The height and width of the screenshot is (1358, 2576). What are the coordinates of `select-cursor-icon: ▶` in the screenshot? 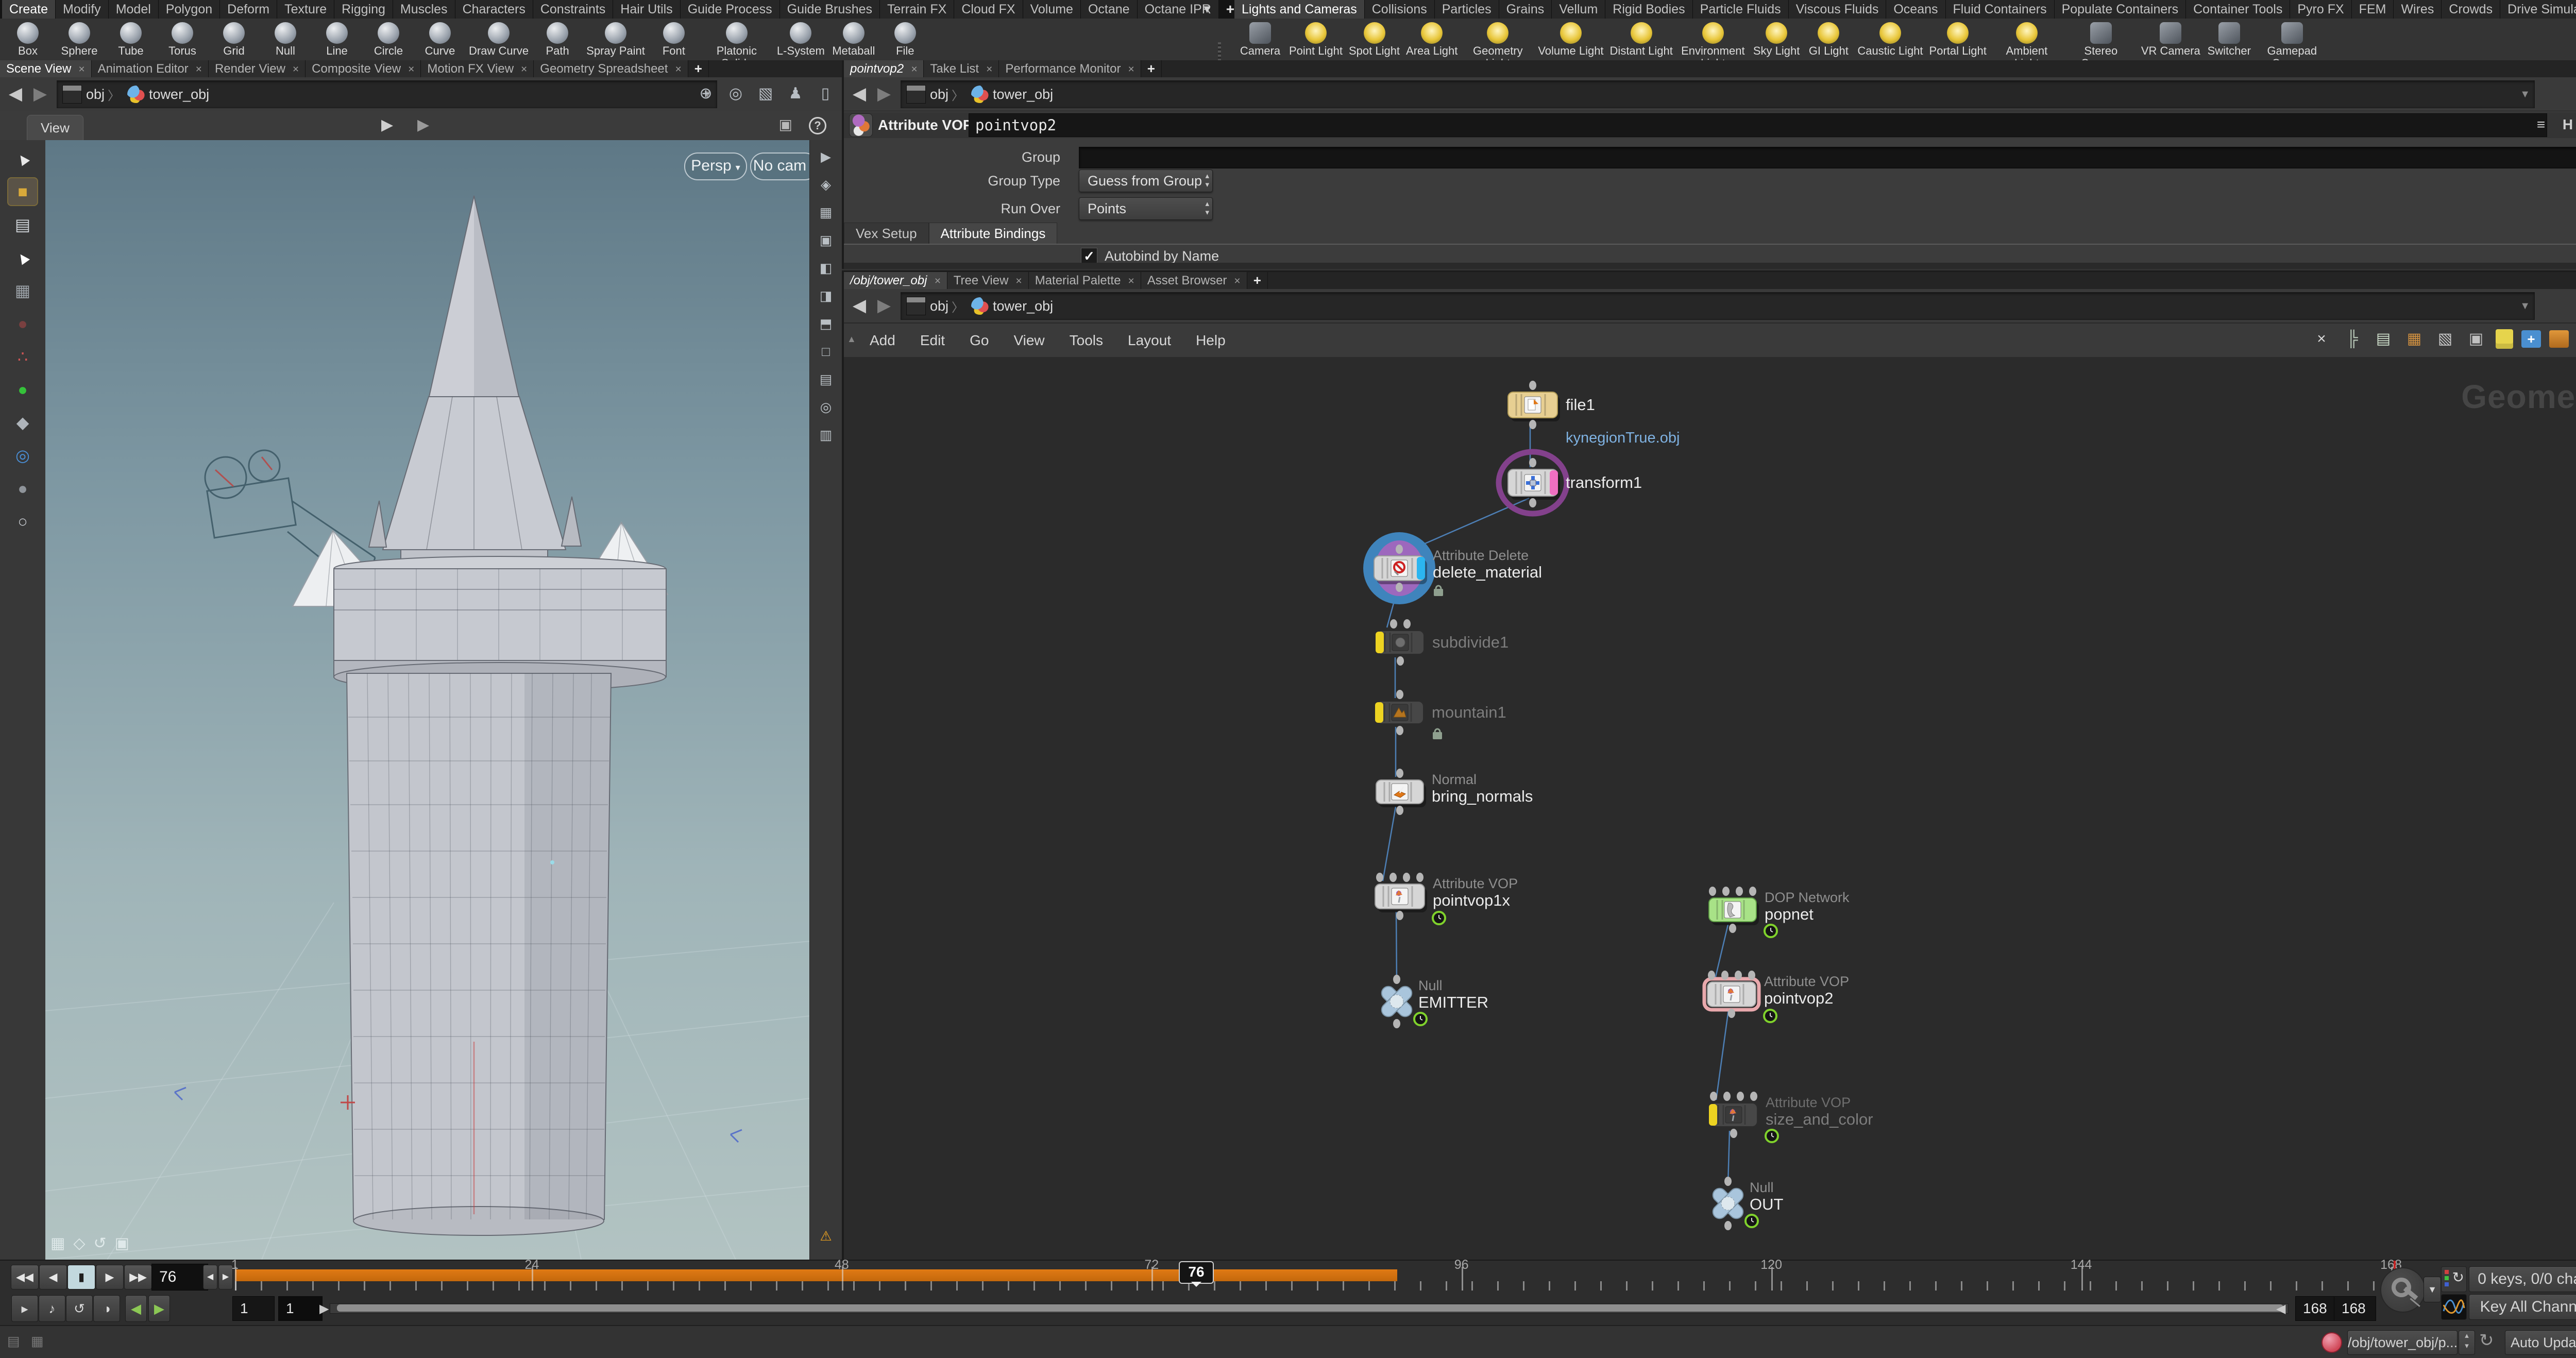 It's located at (387, 125).